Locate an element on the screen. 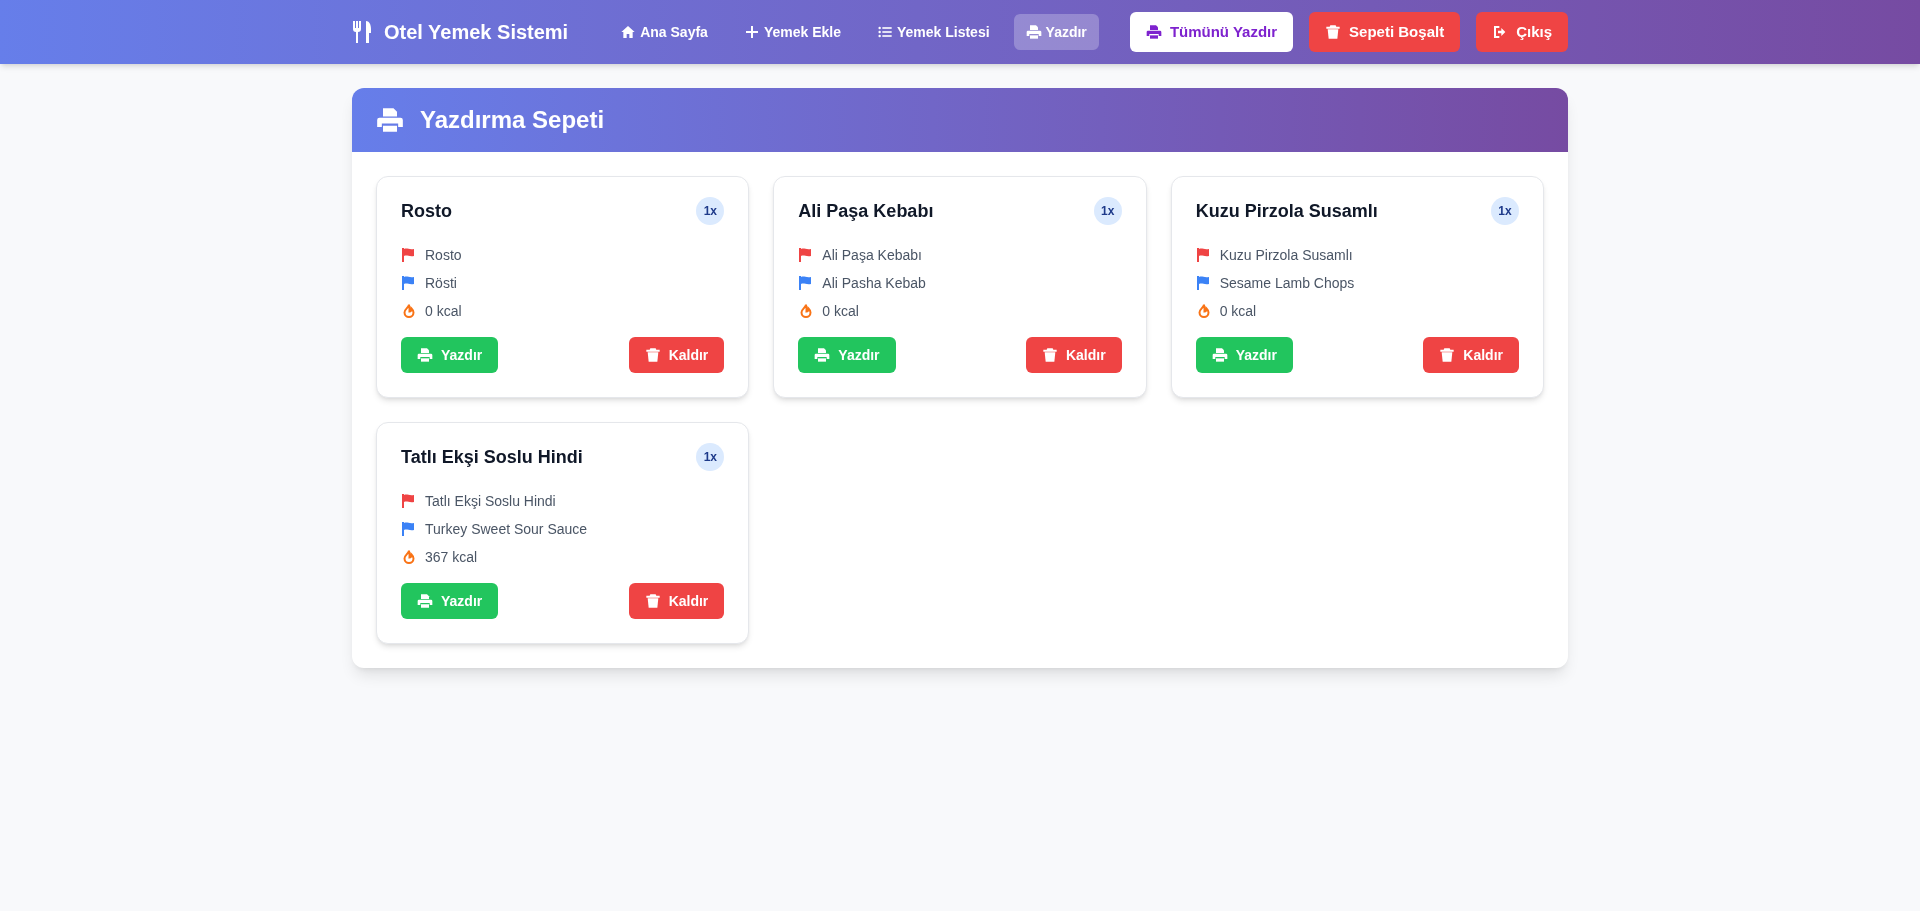  turkish-name: Ali Paşa Kebabı is located at coordinates (872, 255).